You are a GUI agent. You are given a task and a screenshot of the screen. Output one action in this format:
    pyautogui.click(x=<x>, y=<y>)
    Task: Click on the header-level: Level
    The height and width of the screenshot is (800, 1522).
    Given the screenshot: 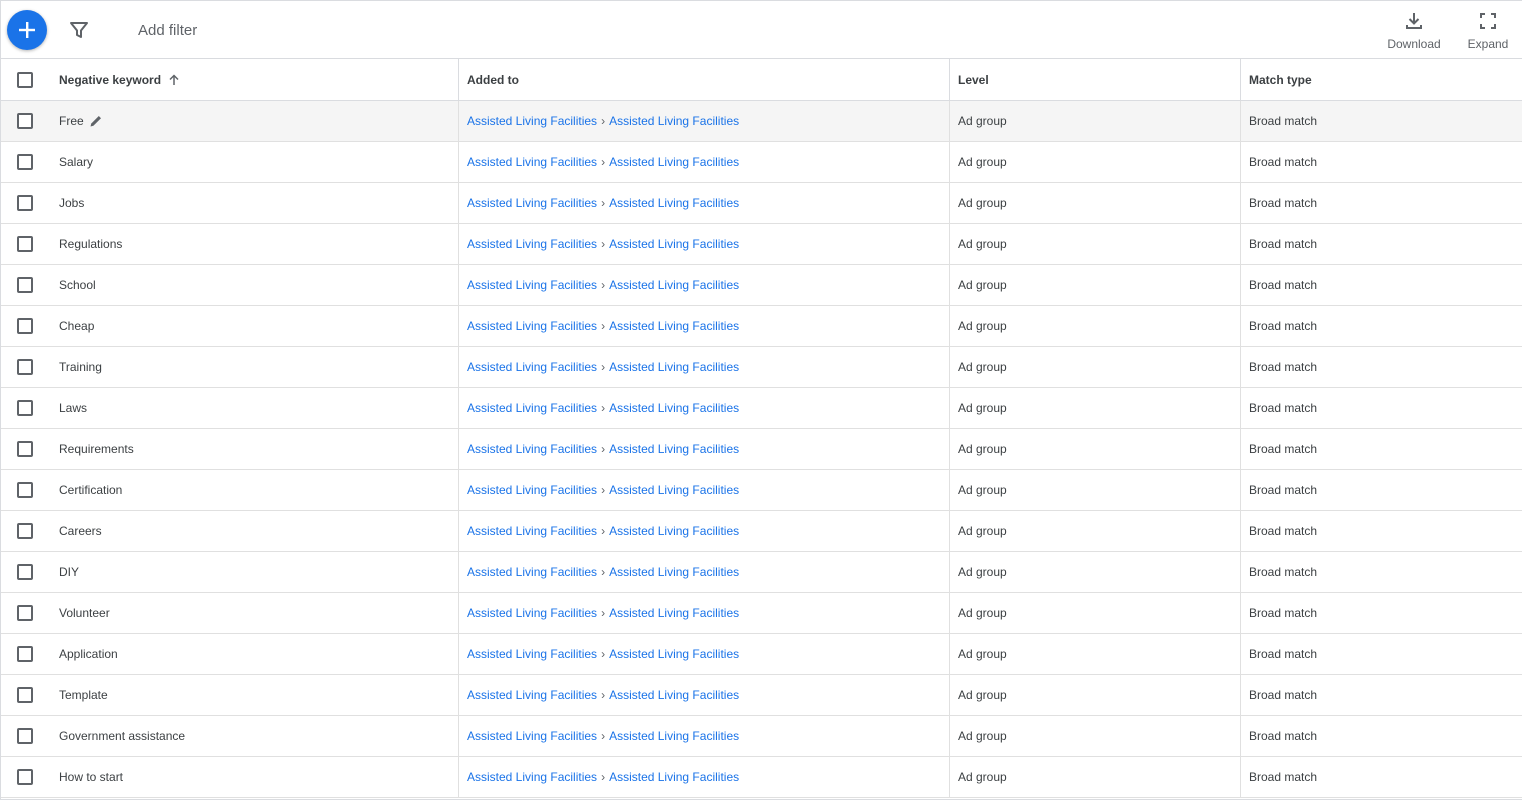 What is the action you would take?
    pyautogui.click(x=1094, y=79)
    